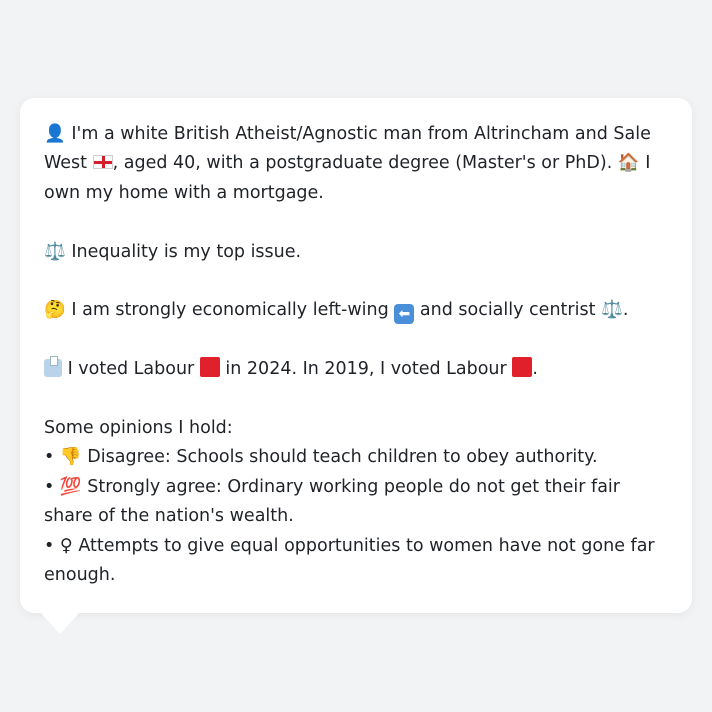  Describe the element at coordinates (507, 310) in the screenshot. I see `ideology-text-2: and socially centrist` at that location.